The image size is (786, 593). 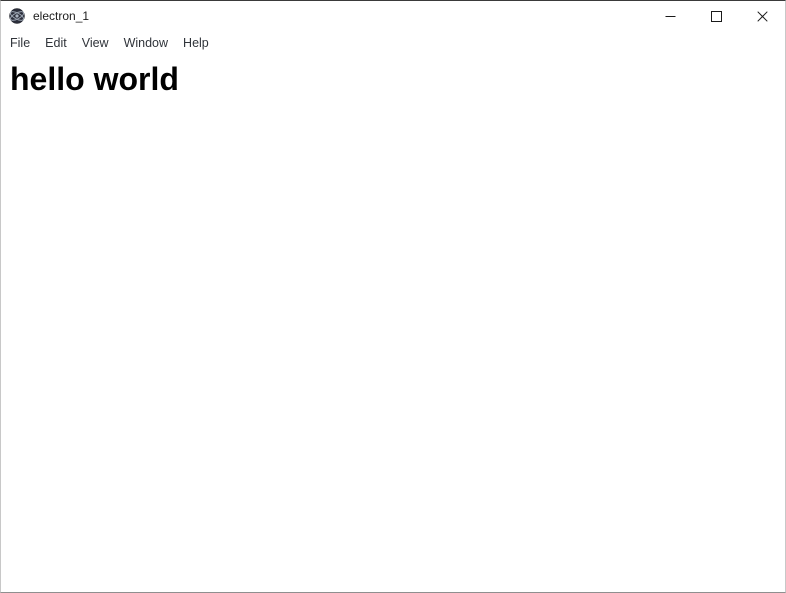 I want to click on electron-logo-icon, so click(x=17, y=16).